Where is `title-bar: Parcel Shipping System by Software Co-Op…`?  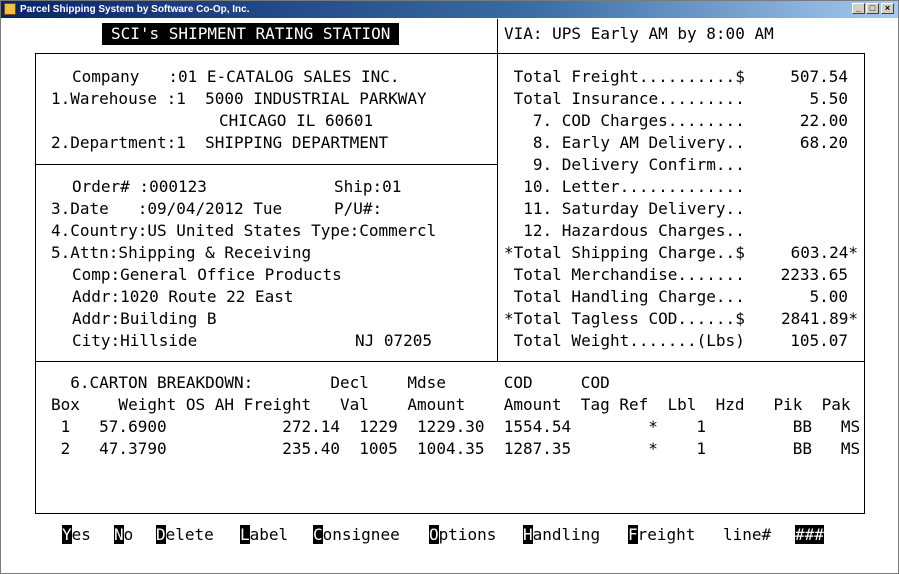
title-bar: Parcel Shipping System by Software Co-Op… is located at coordinates (449, 9).